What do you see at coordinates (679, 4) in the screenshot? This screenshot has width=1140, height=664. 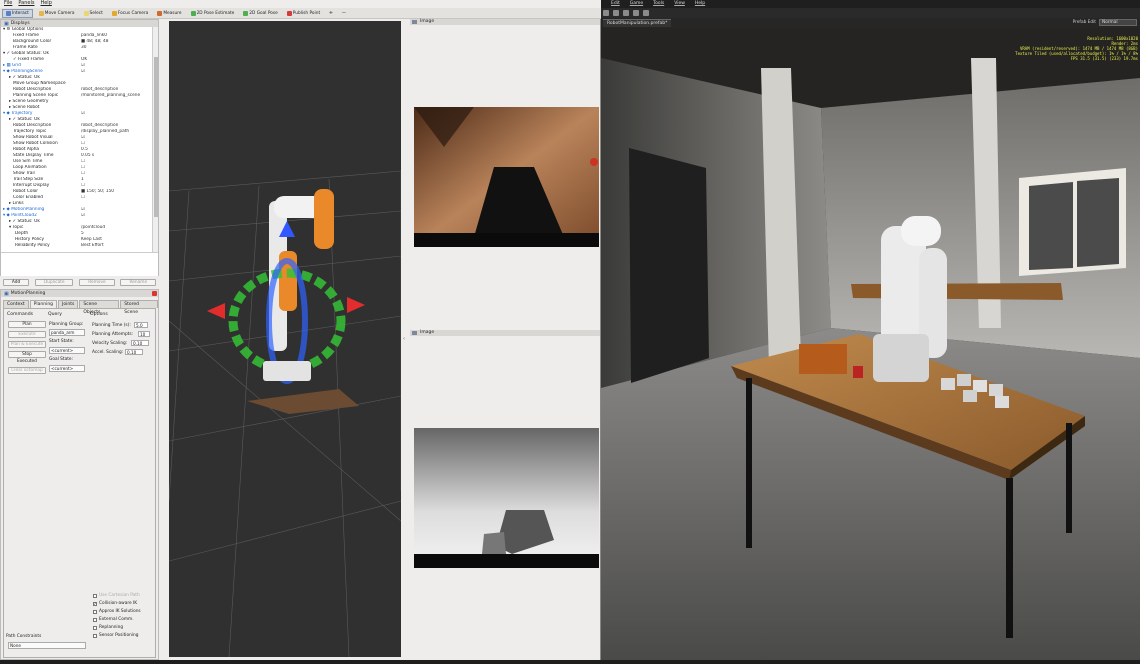 I see `sim-menu-view: View` at bounding box center [679, 4].